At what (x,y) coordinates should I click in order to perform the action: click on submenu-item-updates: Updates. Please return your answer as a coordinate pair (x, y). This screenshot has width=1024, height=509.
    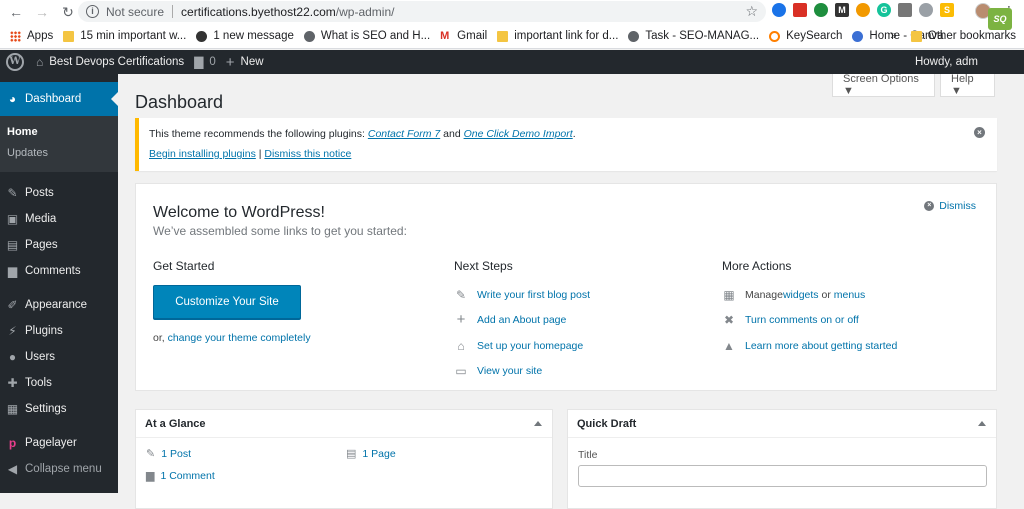
    Looking at the image, I should click on (59, 153).